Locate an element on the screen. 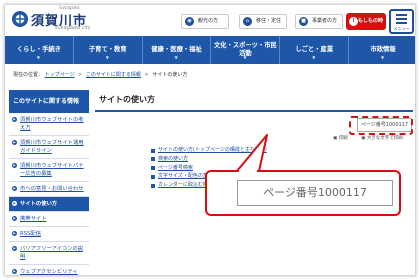 This screenshot has width=420, height=280. page-number-enlarged: ページ番号1000117 is located at coordinates (315, 193).